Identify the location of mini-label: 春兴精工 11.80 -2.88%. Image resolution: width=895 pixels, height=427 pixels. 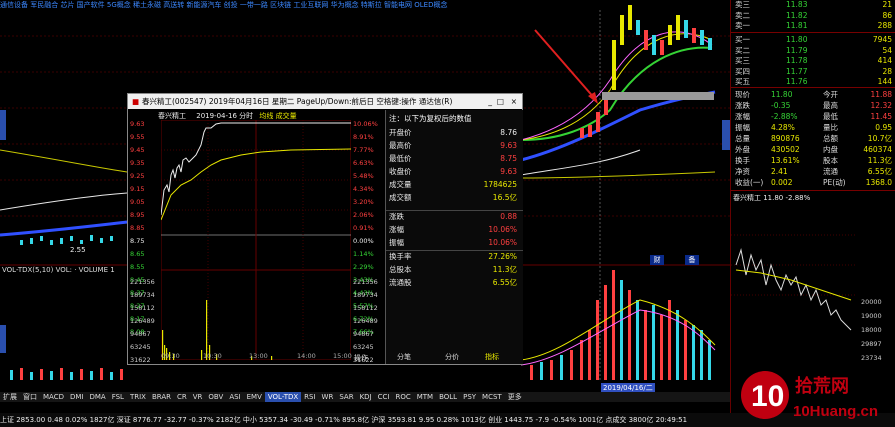
(772, 198).